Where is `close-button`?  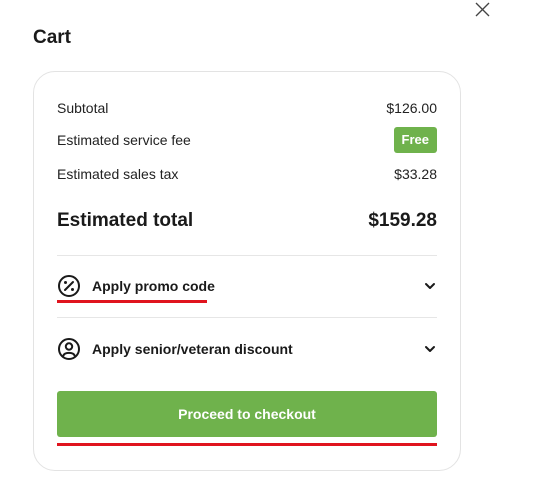
close-button is located at coordinates (482, 11).